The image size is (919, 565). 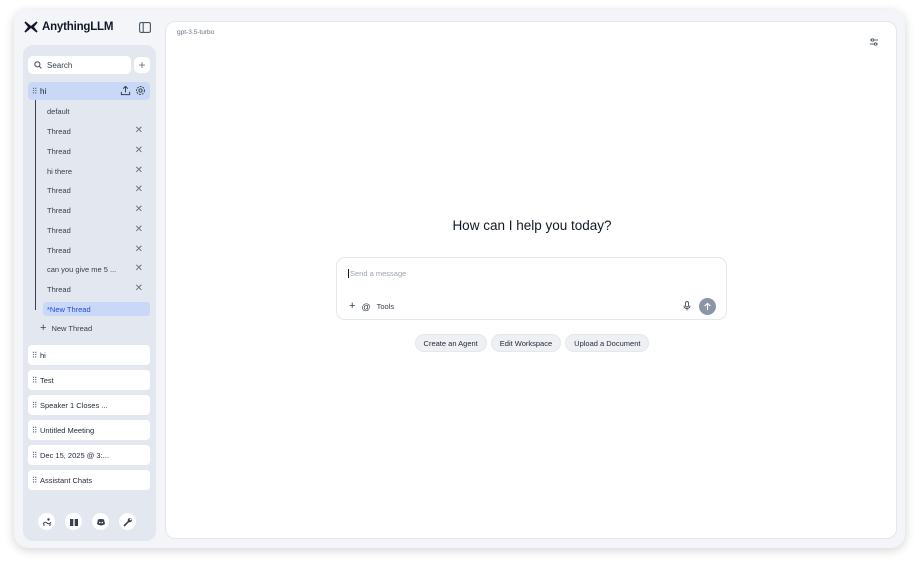 I want to click on search-input: Search, so click(x=79, y=65).